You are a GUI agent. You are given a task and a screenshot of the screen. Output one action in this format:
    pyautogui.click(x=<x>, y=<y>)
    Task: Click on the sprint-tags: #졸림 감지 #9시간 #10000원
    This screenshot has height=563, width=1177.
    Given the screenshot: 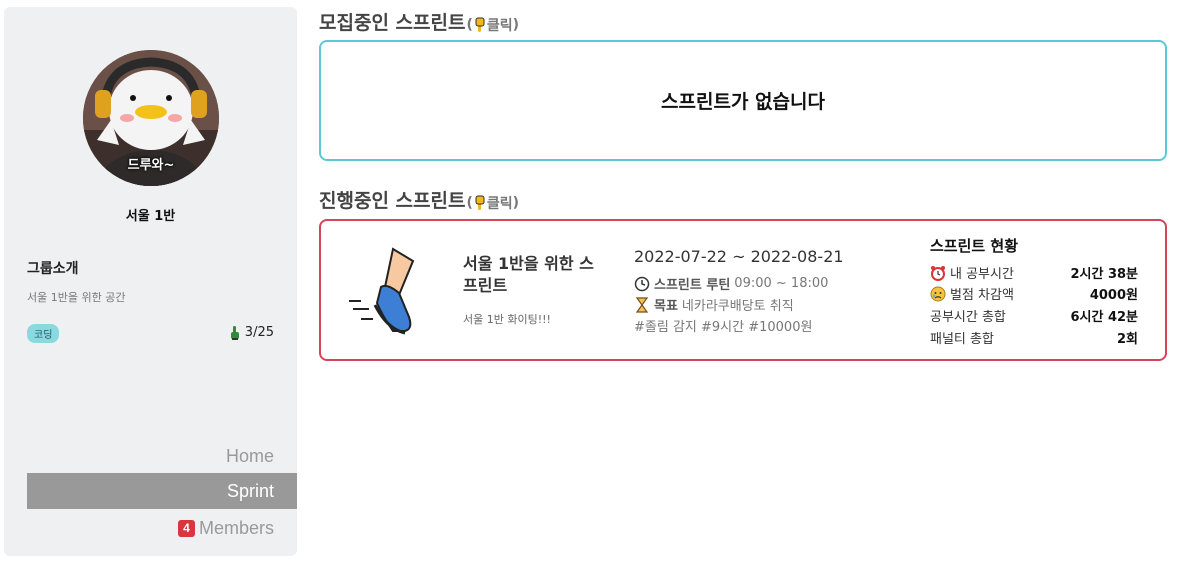 What is the action you would take?
    pyautogui.click(x=723, y=327)
    